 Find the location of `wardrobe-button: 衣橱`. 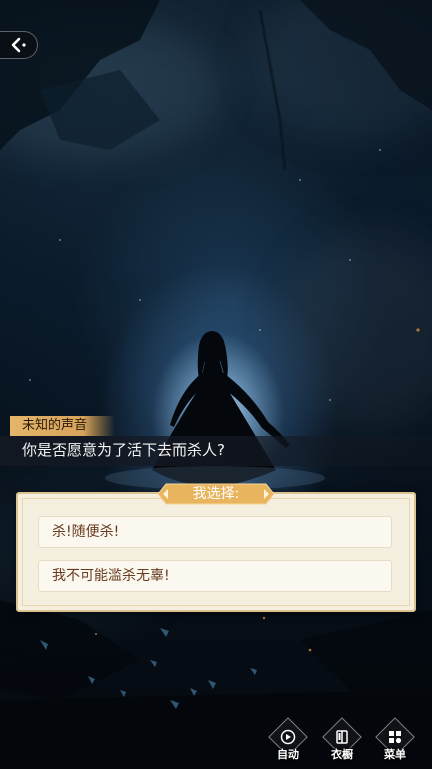

wardrobe-button: 衣橱 is located at coordinates (342, 740).